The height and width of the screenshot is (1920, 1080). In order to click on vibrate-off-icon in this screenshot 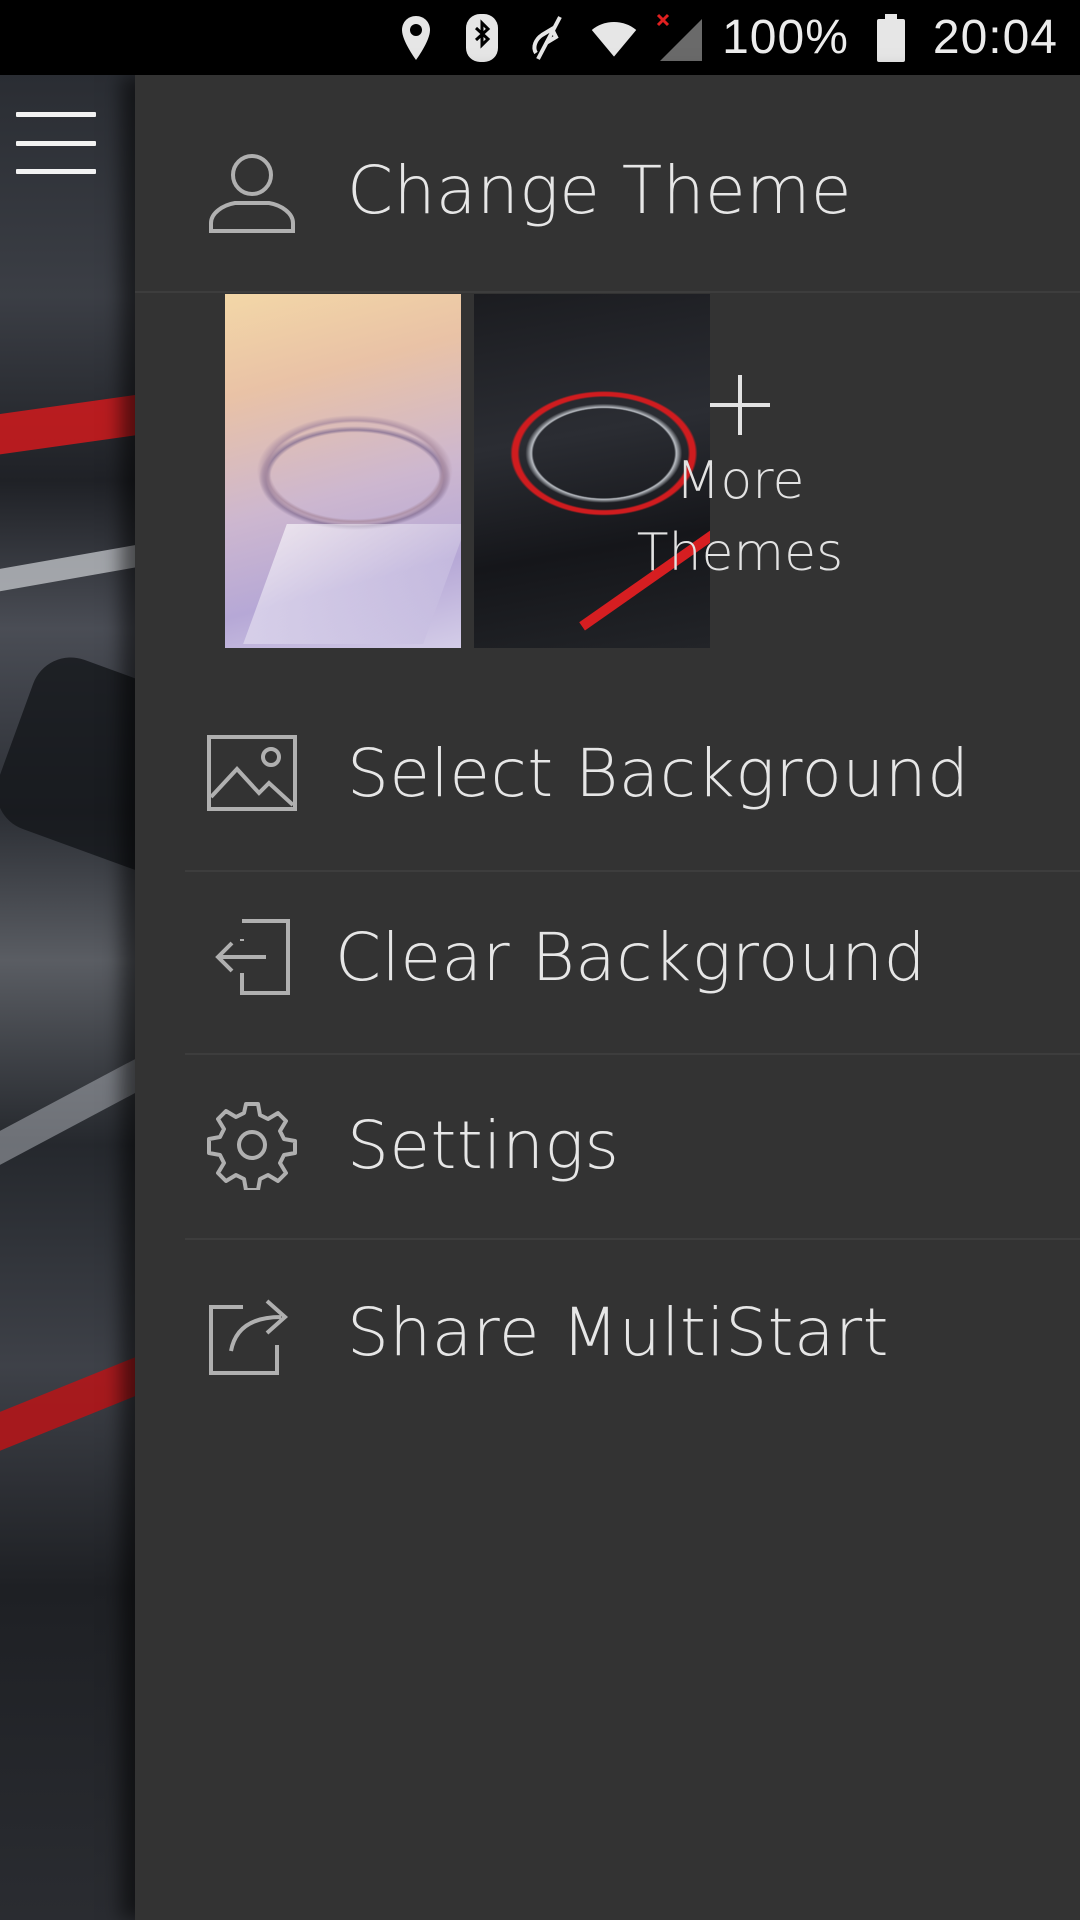, I will do `click(548, 38)`.